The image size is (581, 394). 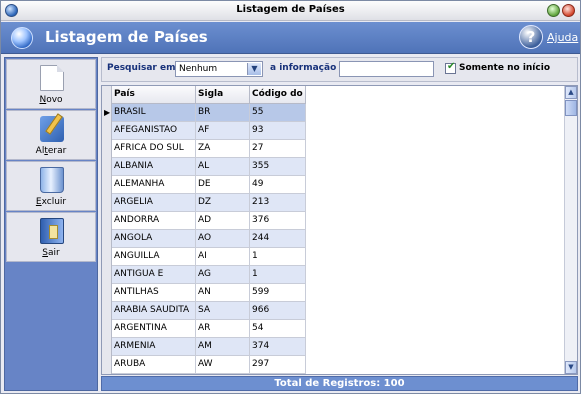 What do you see at coordinates (223, 113) in the screenshot?
I see `cell-code: BR` at bounding box center [223, 113].